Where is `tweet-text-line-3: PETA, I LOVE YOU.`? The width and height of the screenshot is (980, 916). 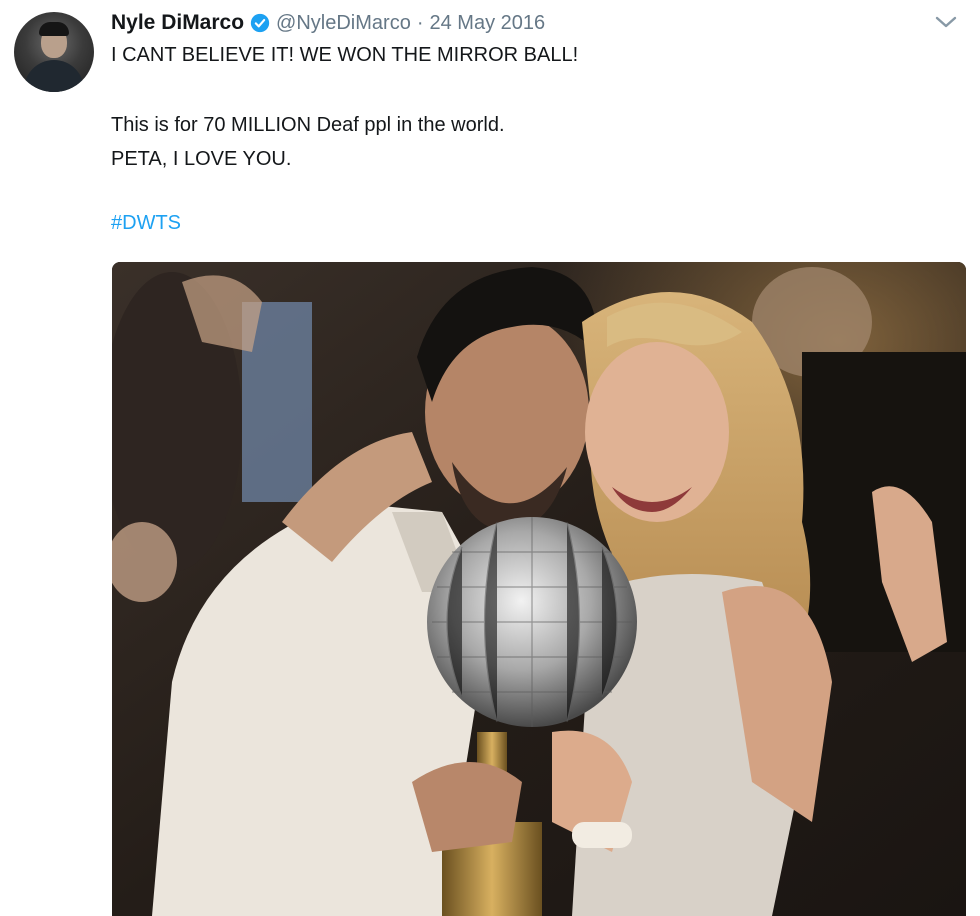
tweet-text-line-3: PETA, I LOVE YOU. is located at coordinates (201, 159).